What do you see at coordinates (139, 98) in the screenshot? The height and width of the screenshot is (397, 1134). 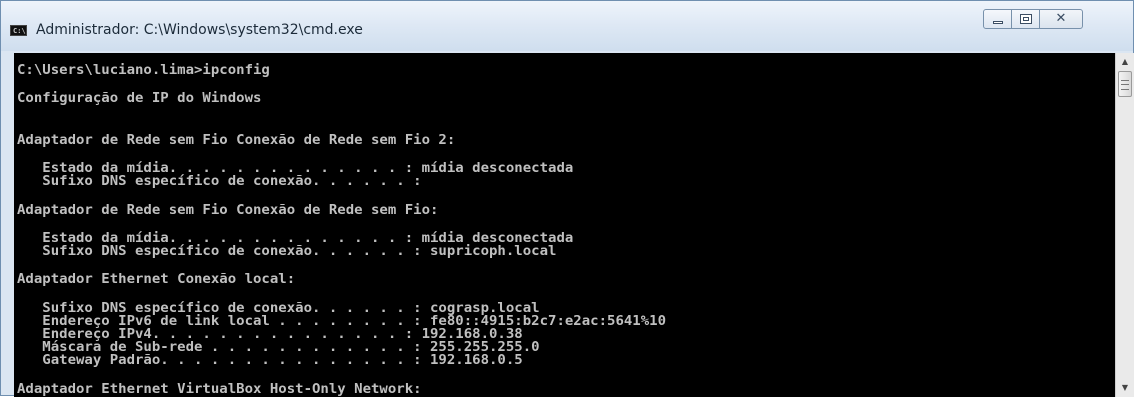 I see `console-line: Configuração de IP do Windows` at bounding box center [139, 98].